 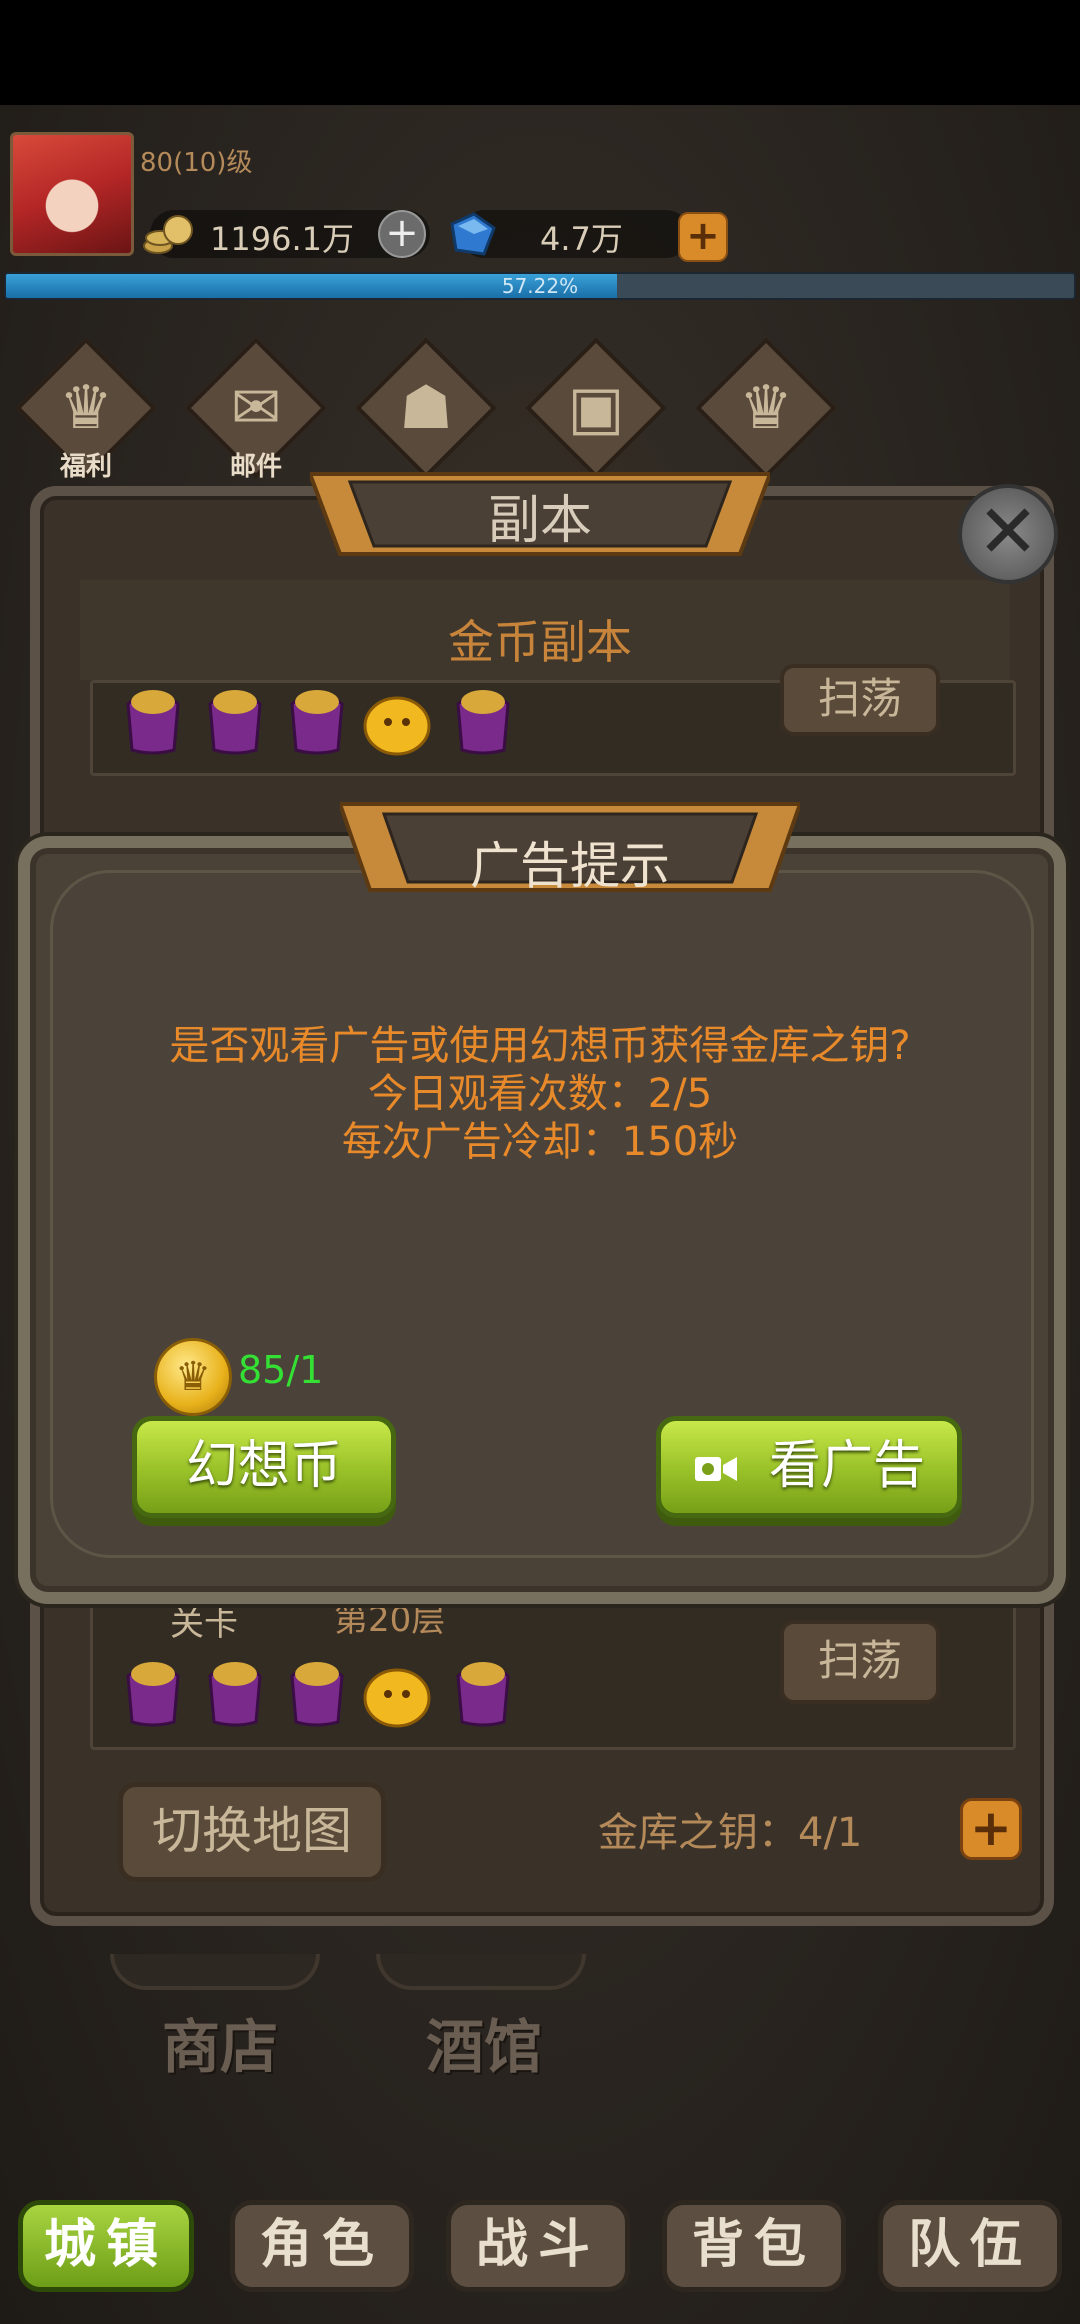 What do you see at coordinates (473, 234) in the screenshot?
I see `gem-icon` at bounding box center [473, 234].